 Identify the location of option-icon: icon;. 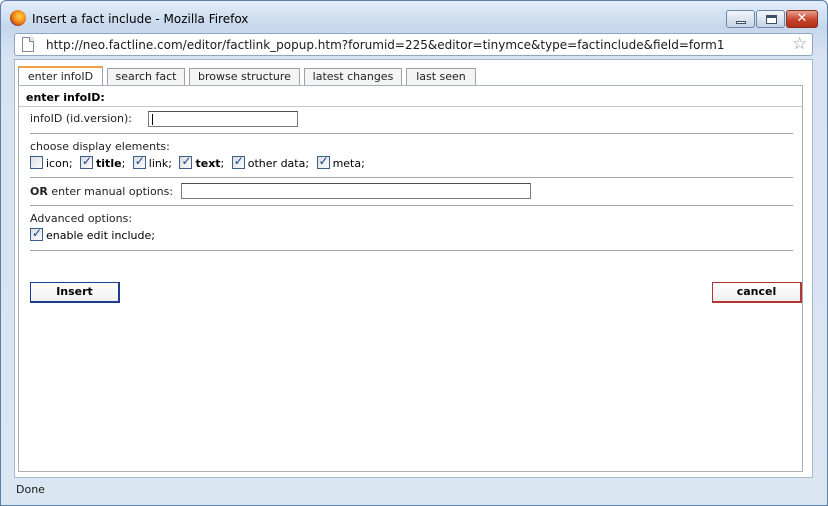
(51, 163).